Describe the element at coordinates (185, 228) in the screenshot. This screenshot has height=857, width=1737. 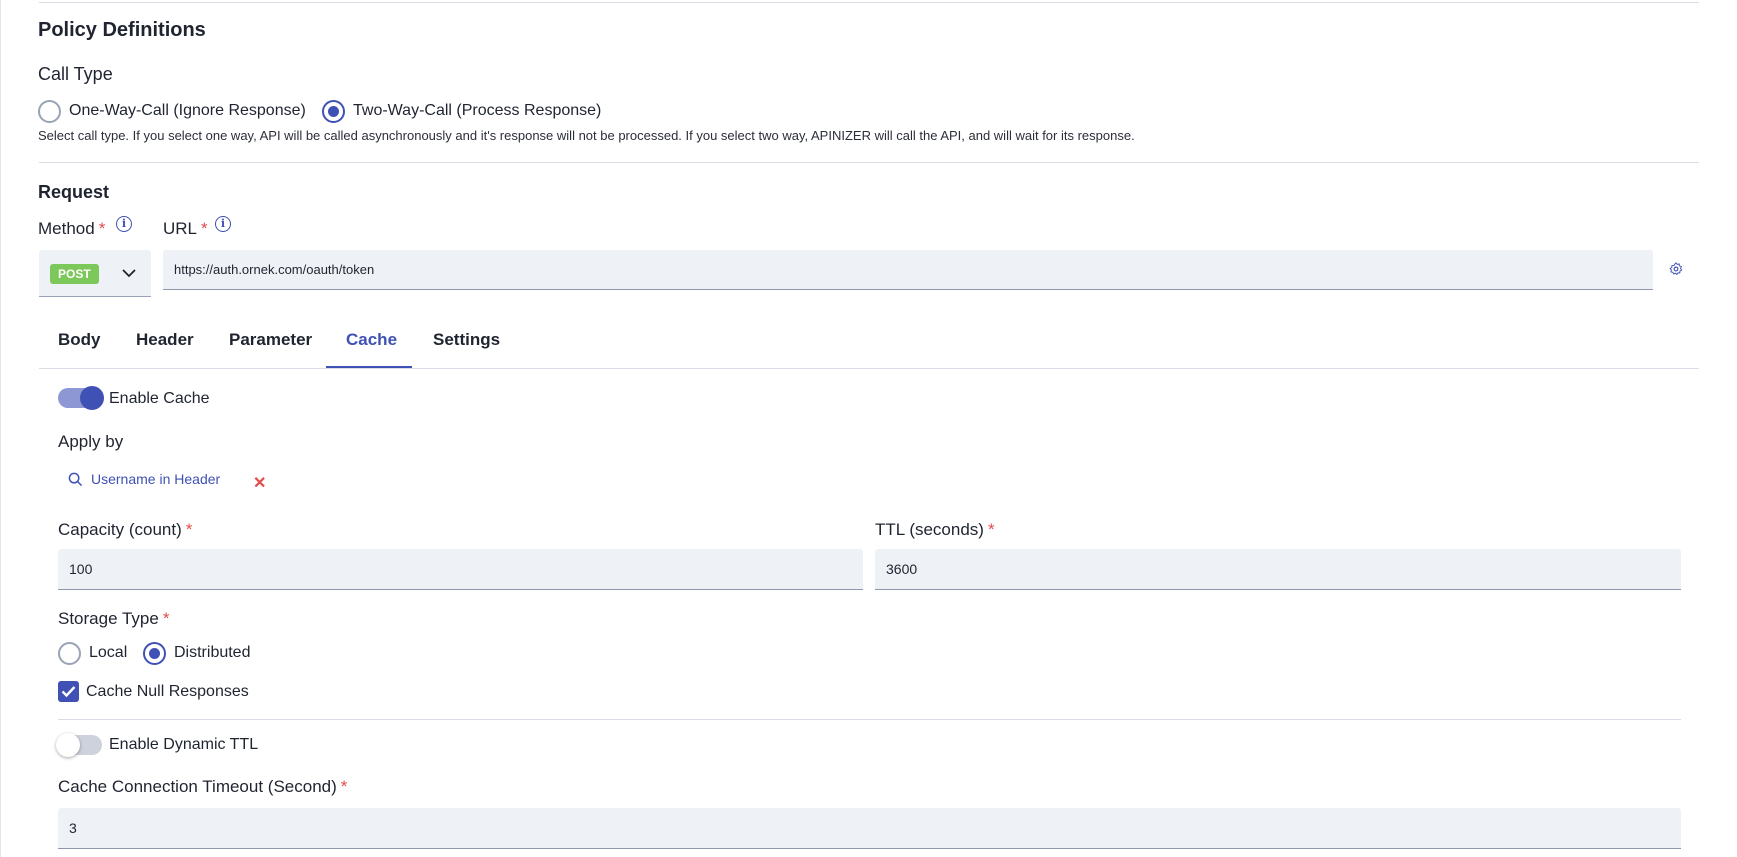
I see `url-label: URL *` at that location.